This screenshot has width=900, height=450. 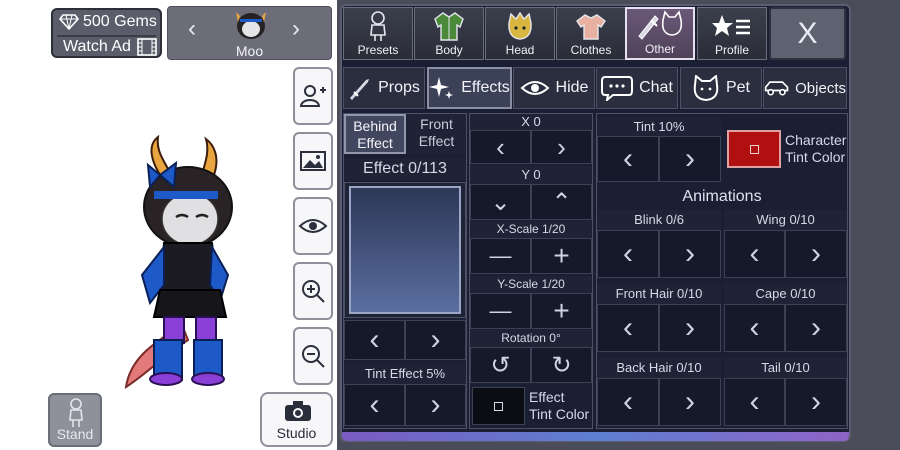 What do you see at coordinates (106, 36) in the screenshot?
I see `gems-divider` at bounding box center [106, 36].